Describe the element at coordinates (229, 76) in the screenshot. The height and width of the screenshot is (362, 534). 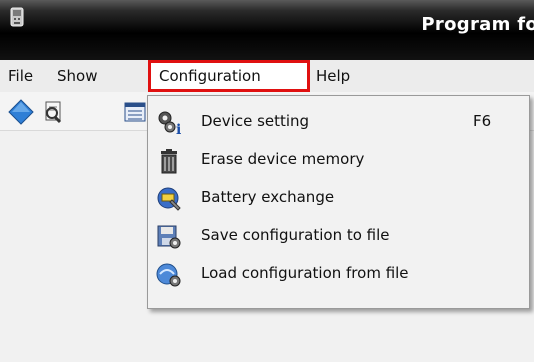
I see `menu-configuration: Configuration` at that location.